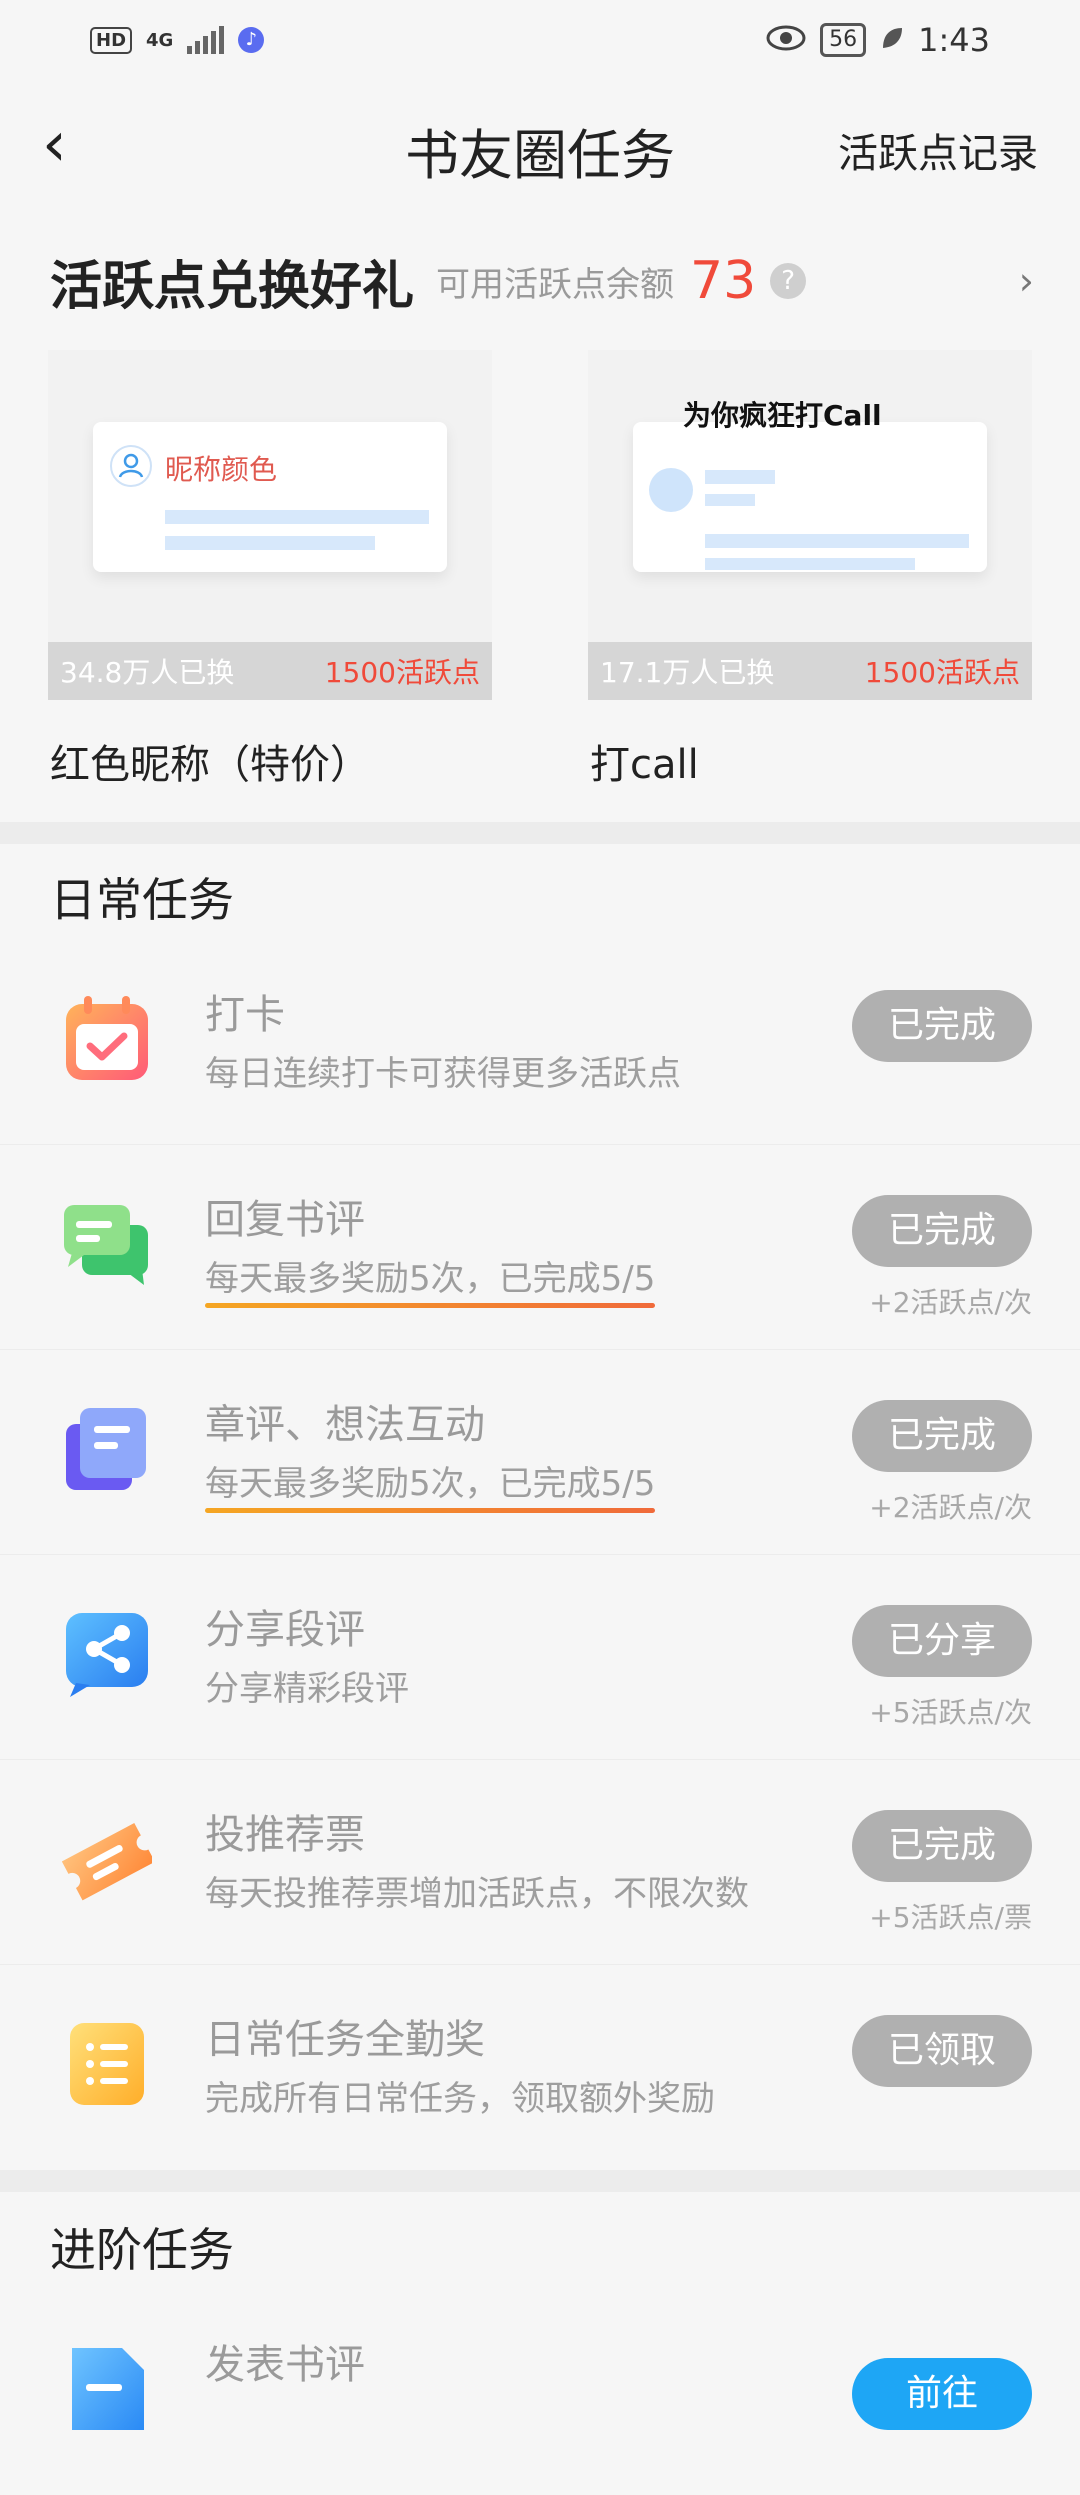 The width and height of the screenshot is (1080, 2495). Describe the element at coordinates (285, 2365) in the screenshot. I see `task-title: 发表书评` at that location.